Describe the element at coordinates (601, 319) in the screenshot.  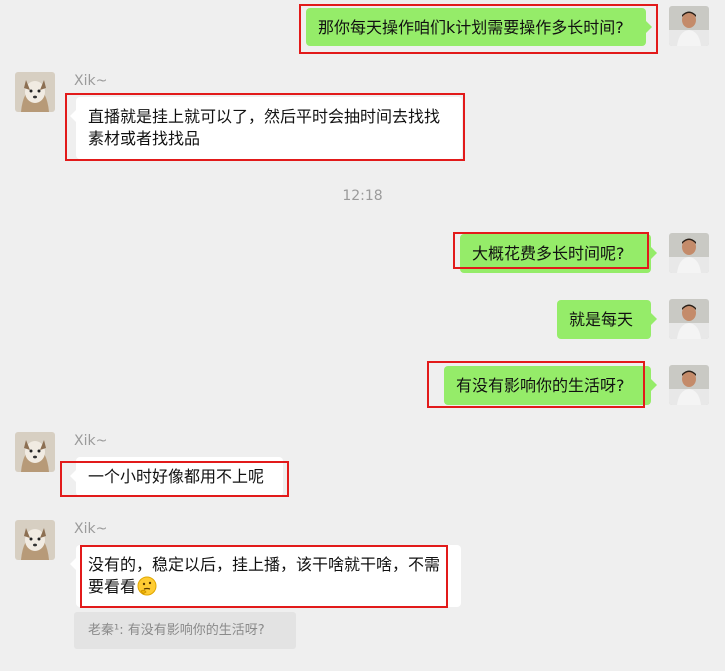
I see `message-text: 就是每天` at that location.